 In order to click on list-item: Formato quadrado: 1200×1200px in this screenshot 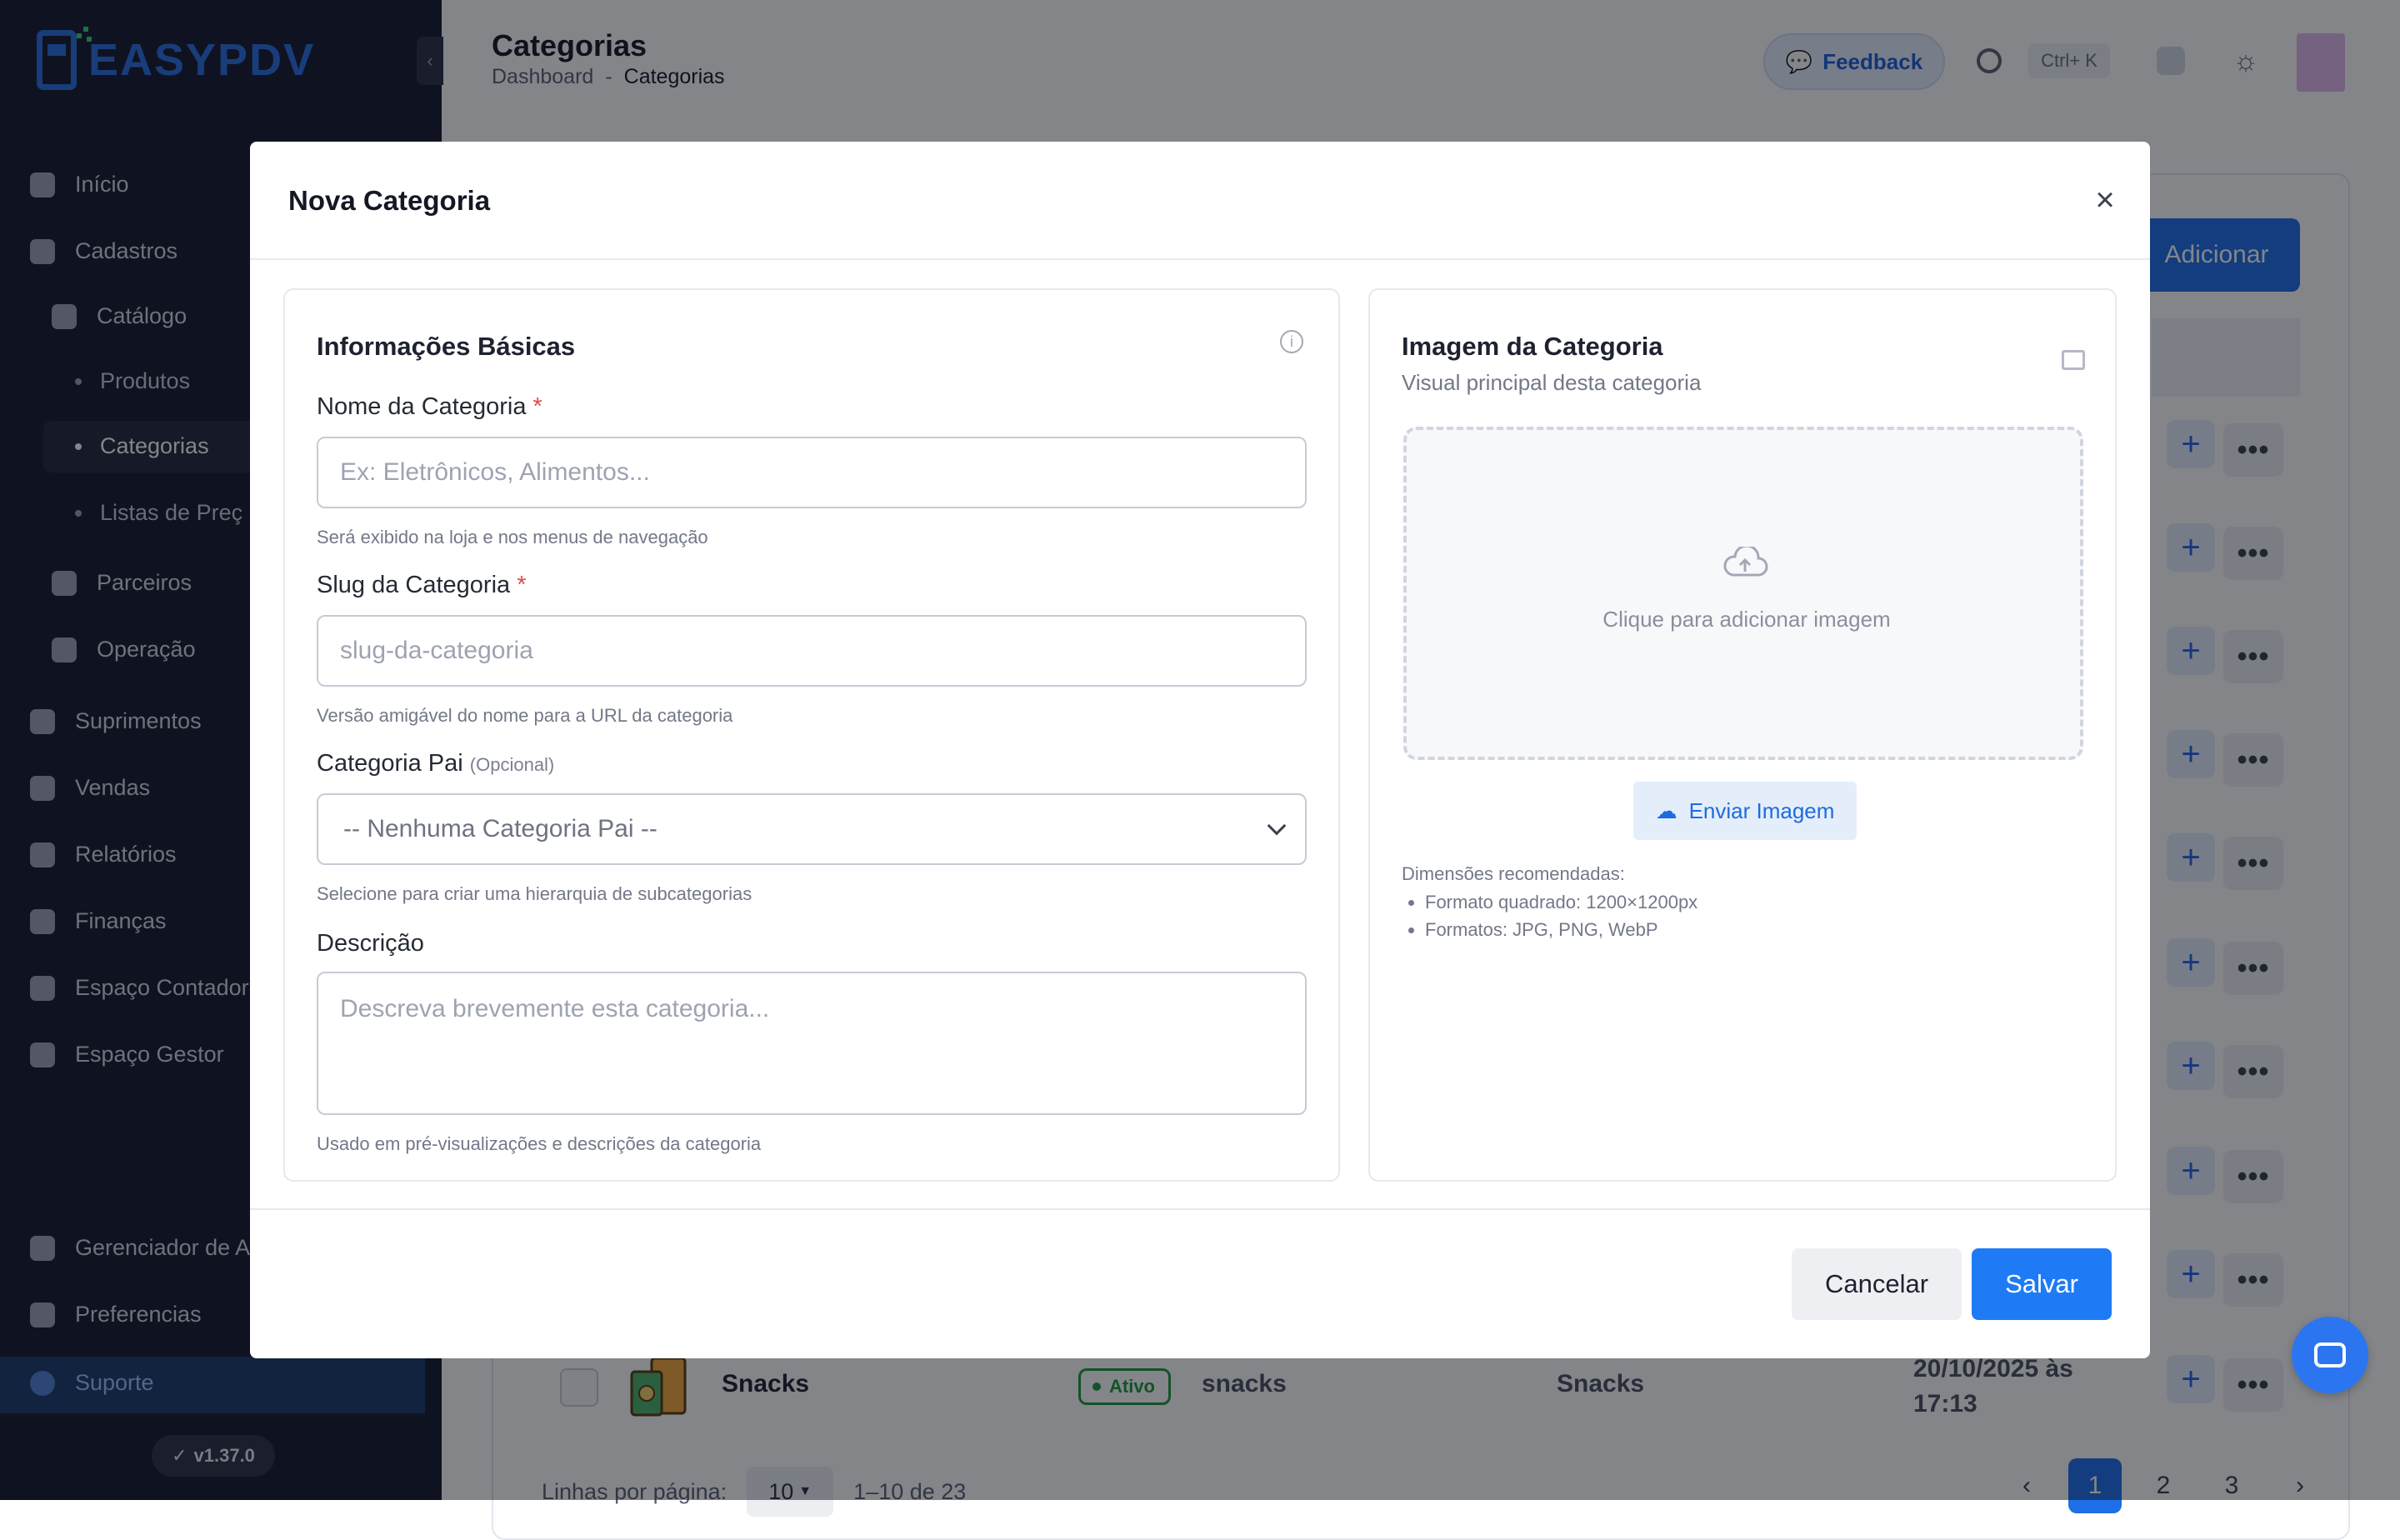, I will do `click(1561, 902)`.